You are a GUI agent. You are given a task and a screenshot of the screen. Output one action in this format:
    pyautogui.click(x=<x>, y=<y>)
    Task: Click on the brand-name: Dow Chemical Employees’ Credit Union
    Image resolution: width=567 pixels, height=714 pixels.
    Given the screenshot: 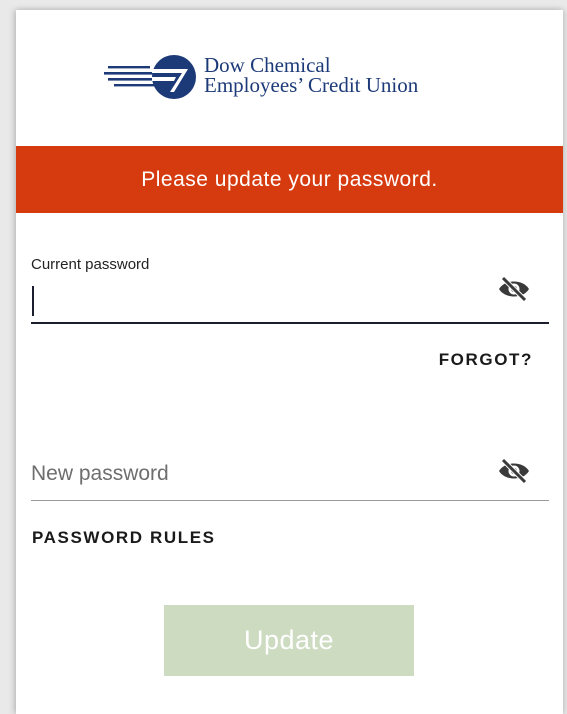 What is the action you would take?
    pyautogui.click(x=311, y=75)
    